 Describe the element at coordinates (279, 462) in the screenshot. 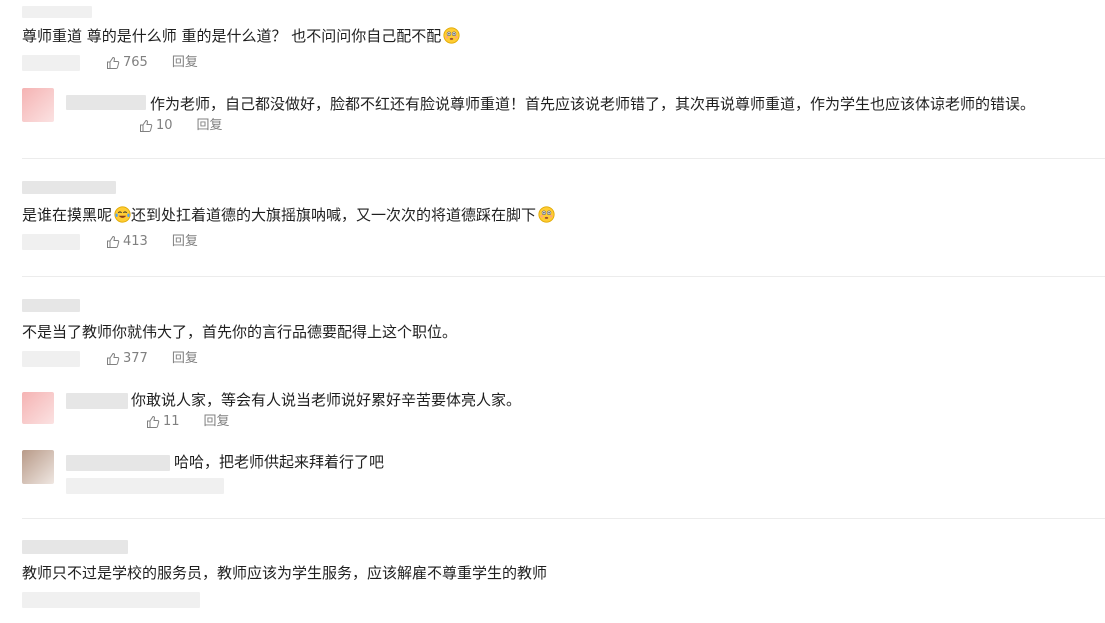

I see `reply-text: 哈哈，把老师供起来拜着行了吧` at that location.